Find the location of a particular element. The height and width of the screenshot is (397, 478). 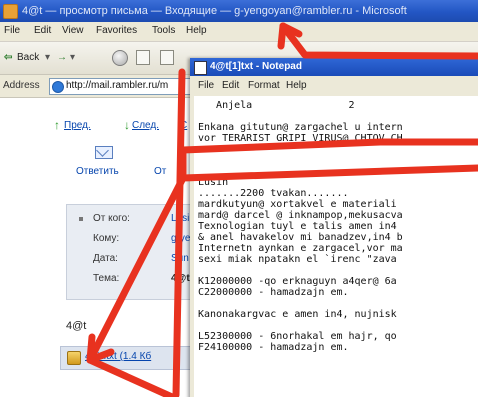

annotation-arrow-bottom-link is located at coordinates (131, 376).